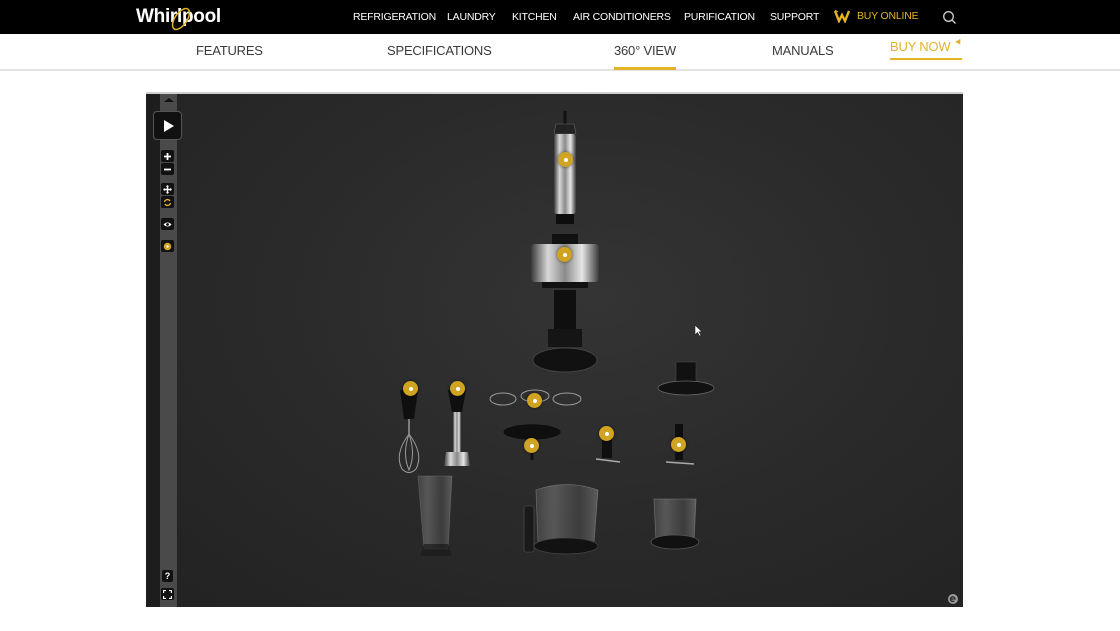 Image resolution: width=1120 pixels, height=631 pixels. Describe the element at coordinates (926, 59) in the screenshot. I see `buy-now-underline` at that location.